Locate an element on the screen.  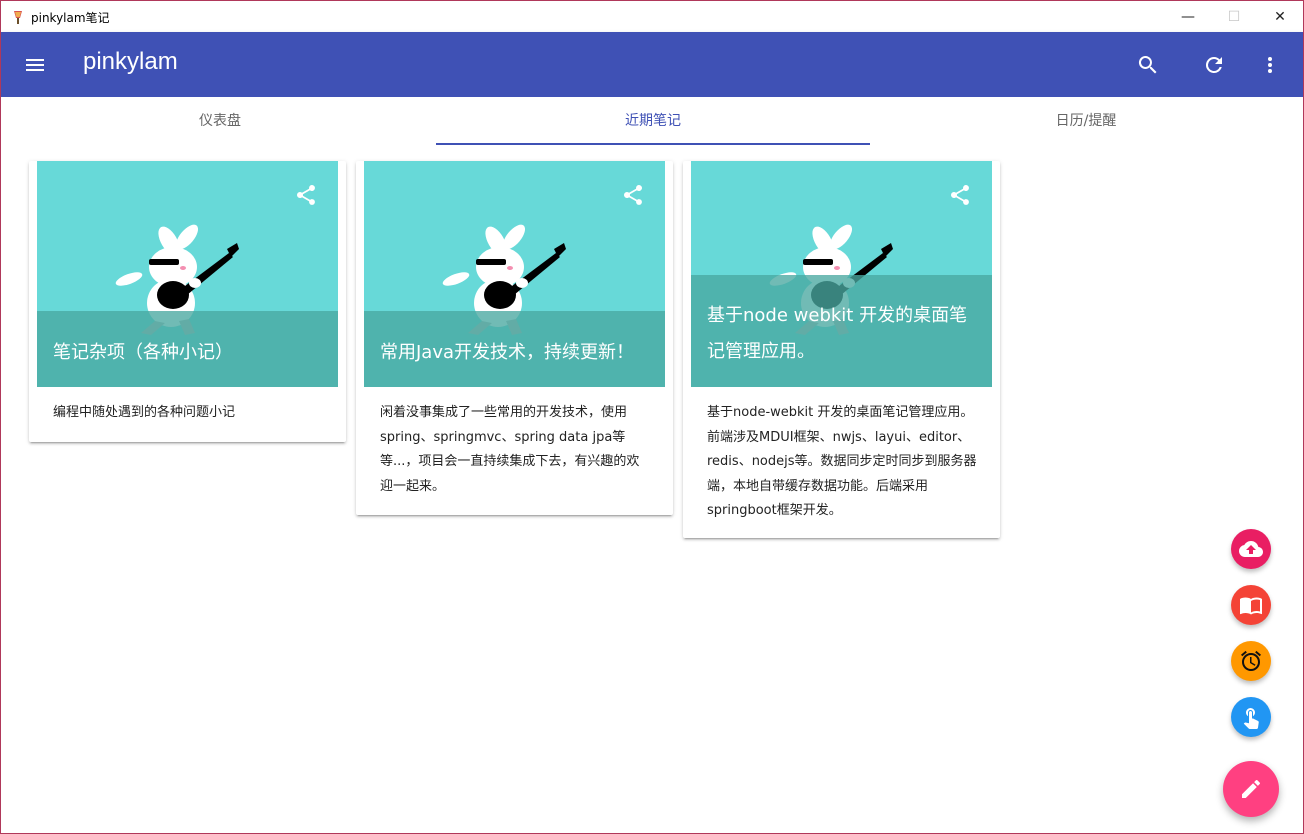
app-brand: pinkylam is located at coordinates (130, 61).